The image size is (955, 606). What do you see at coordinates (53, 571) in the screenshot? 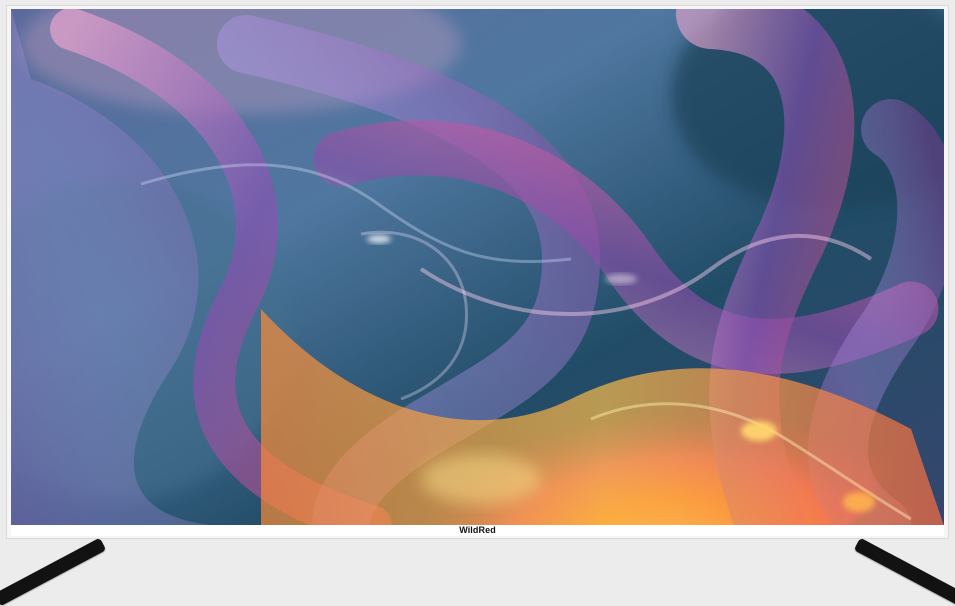
I see `left-stand-leg` at bounding box center [53, 571].